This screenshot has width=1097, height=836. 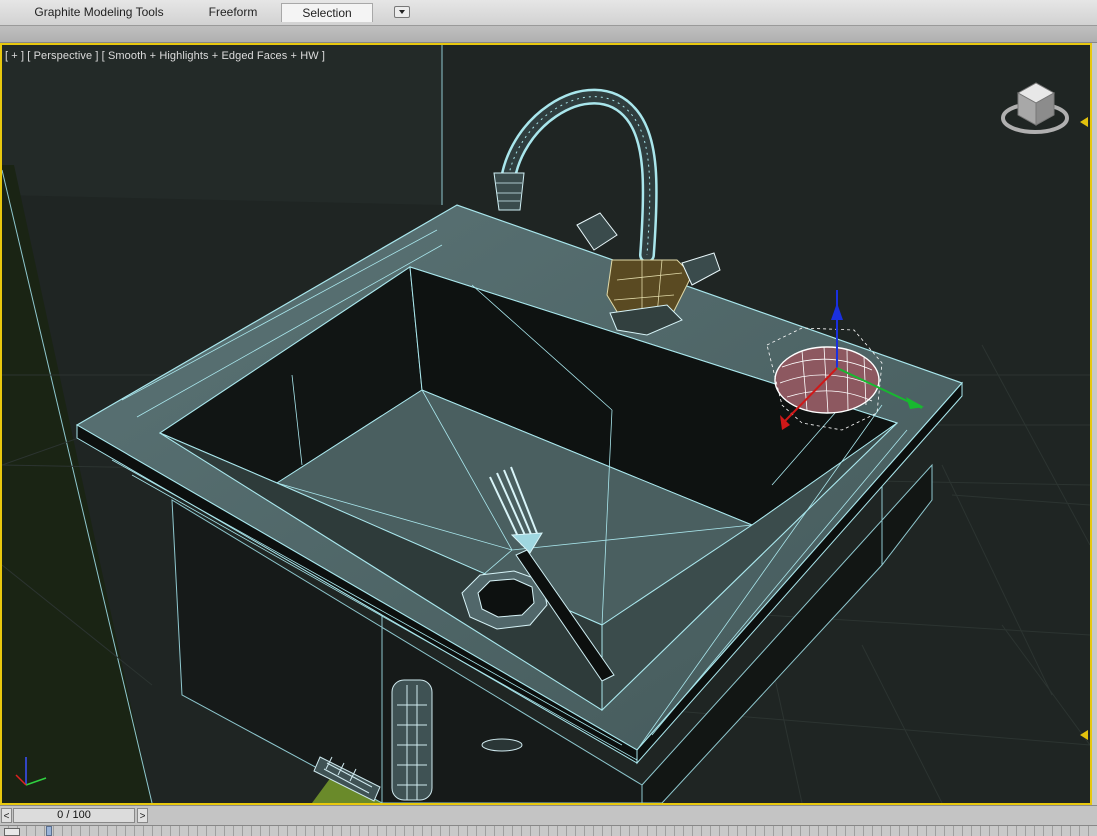 What do you see at coordinates (142, 815) in the screenshot?
I see `time-next-button: >` at bounding box center [142, 815].